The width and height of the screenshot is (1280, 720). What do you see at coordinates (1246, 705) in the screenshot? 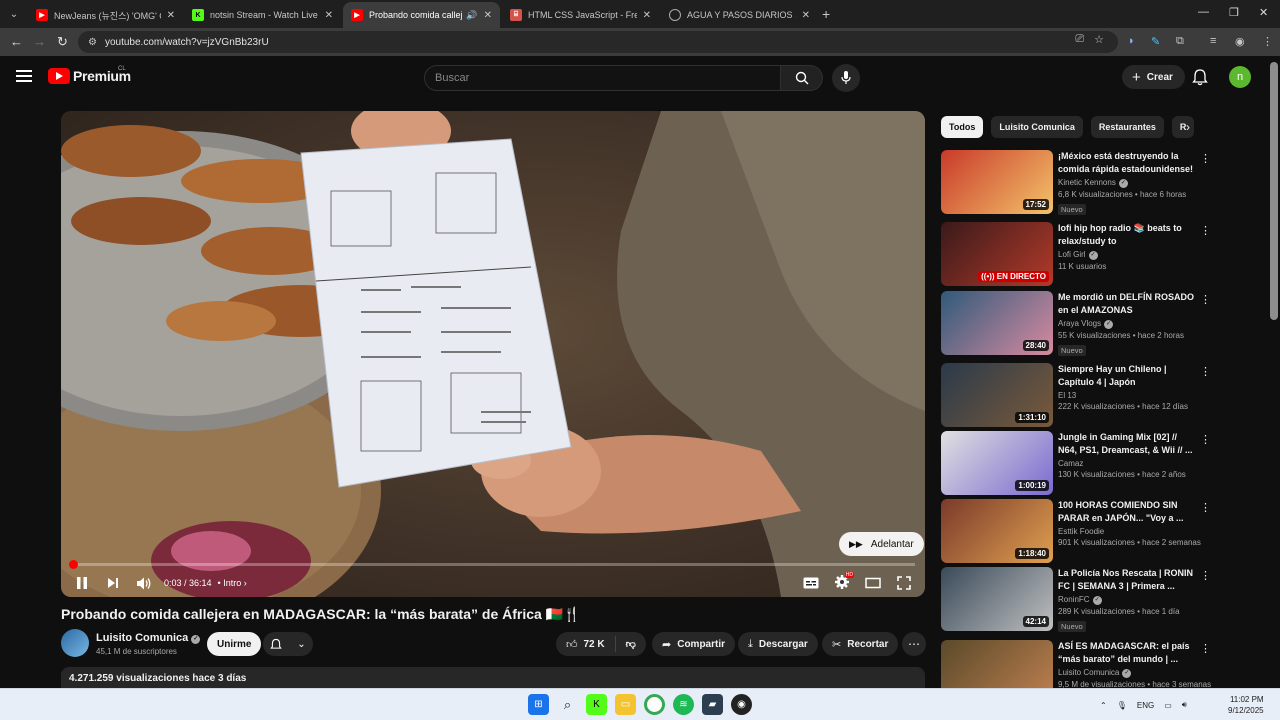
I see `clock: 11:02 PM 9/12/2025` at bounding box center [1246, 705].